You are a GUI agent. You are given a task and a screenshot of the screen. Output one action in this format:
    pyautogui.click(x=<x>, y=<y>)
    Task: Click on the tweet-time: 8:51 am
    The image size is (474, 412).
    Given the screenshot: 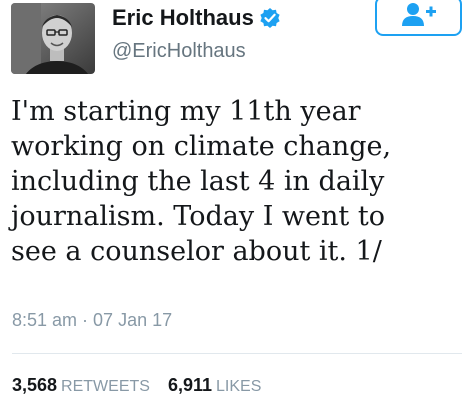 What is the action you would take?
    pyautogui.click(x=45, y=320)
    